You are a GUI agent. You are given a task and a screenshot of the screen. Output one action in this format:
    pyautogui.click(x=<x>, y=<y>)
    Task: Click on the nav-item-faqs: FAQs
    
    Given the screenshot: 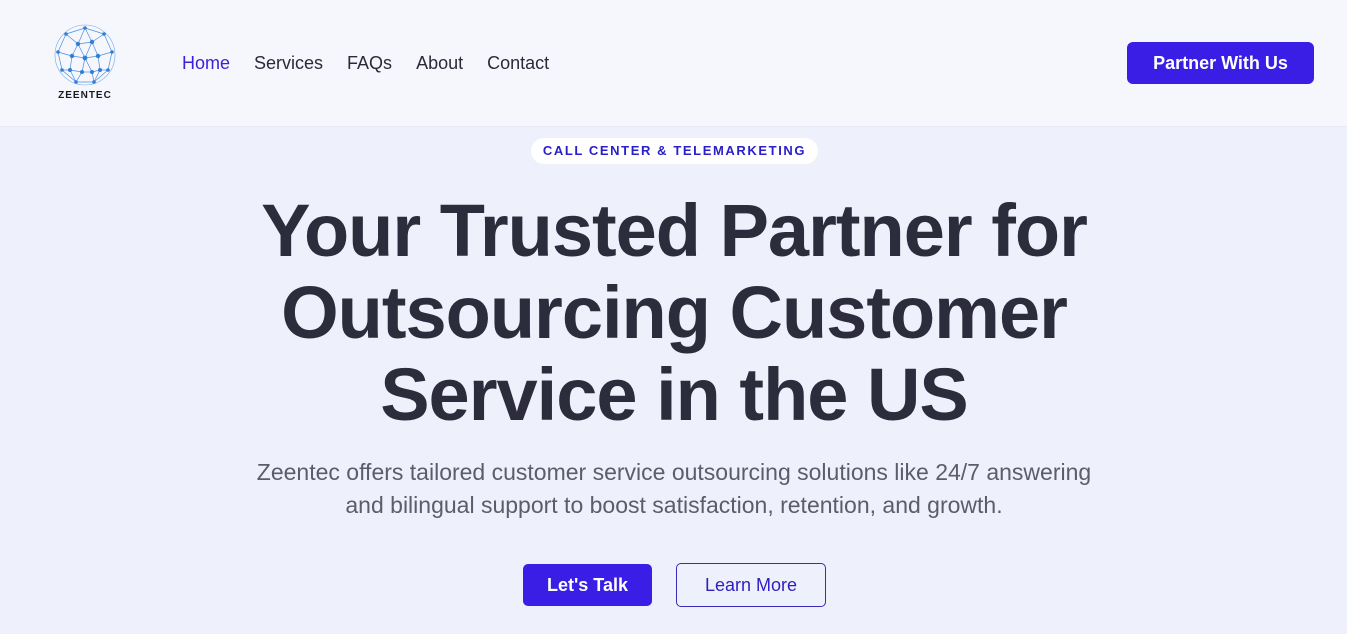 What is the action you would take?
    pyautogui.click(x=369, y=63)
    